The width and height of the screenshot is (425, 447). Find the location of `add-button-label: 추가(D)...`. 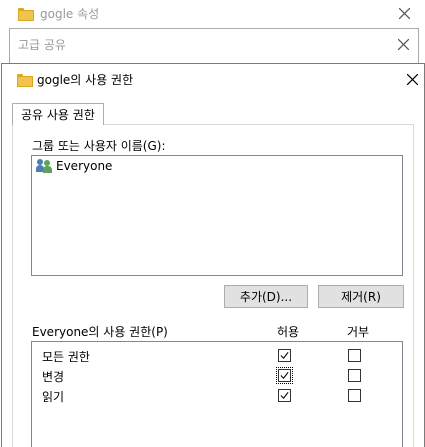

add-button-label: 추가(D)... is located at coordinates (266, 297).